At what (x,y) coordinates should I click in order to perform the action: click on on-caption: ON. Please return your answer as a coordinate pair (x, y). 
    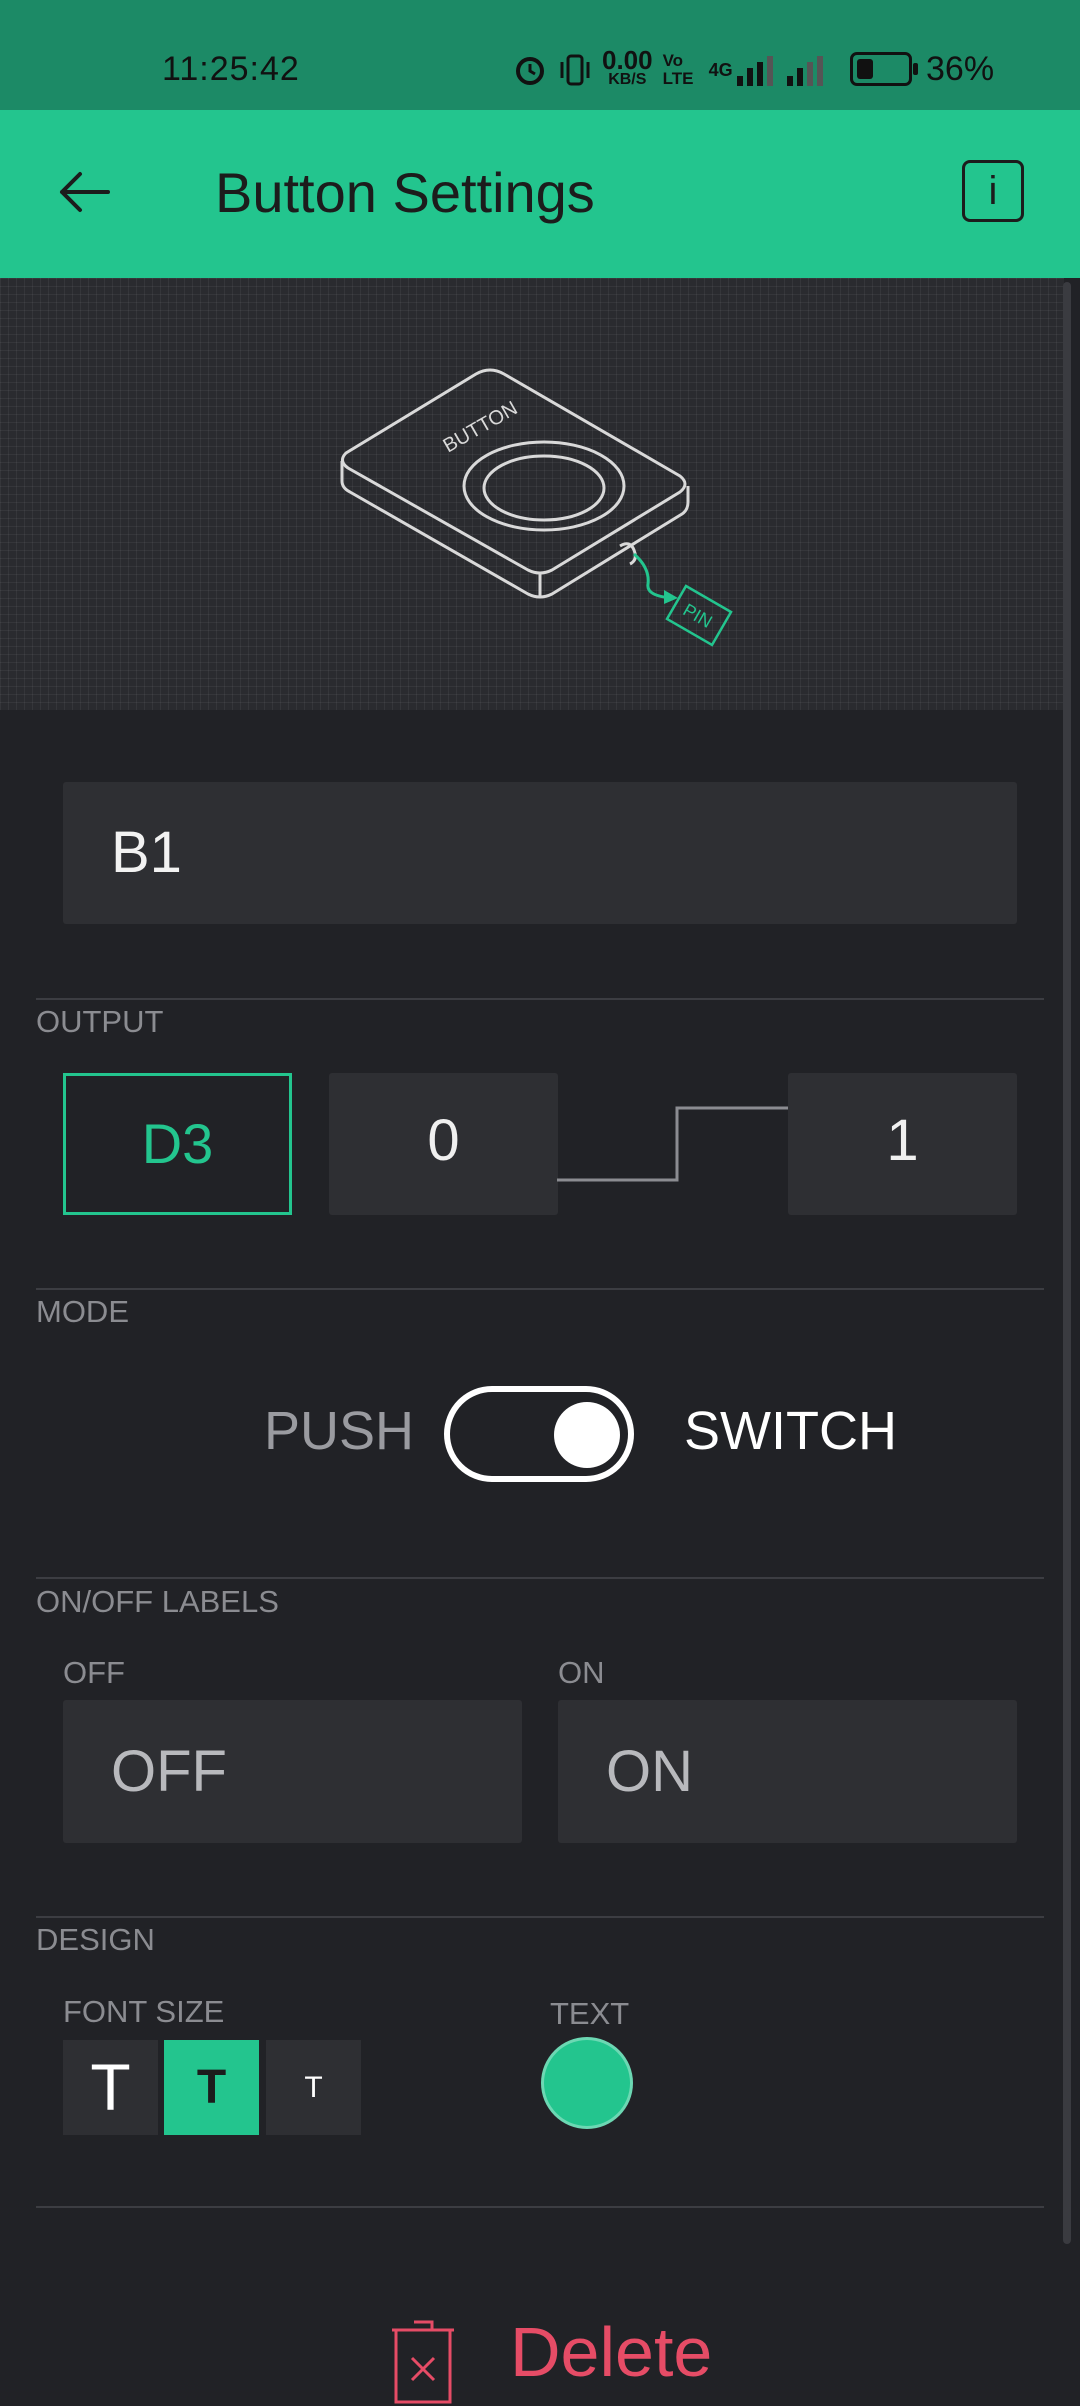
    Looking at the image, I should click on (581, 1672).